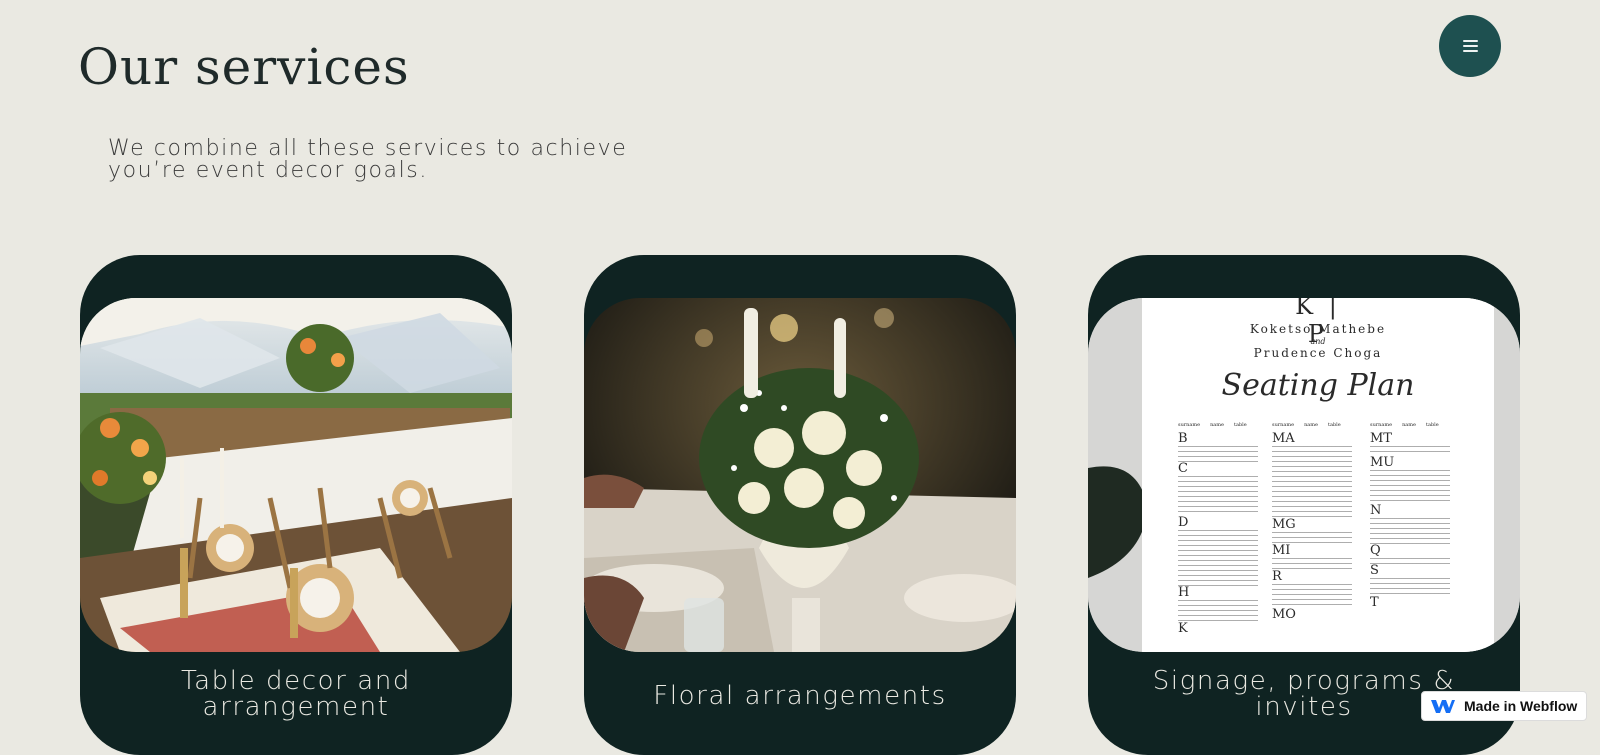 The image size is (1600, 755). I want to click on group-letter: MA, so click(1283, 438).